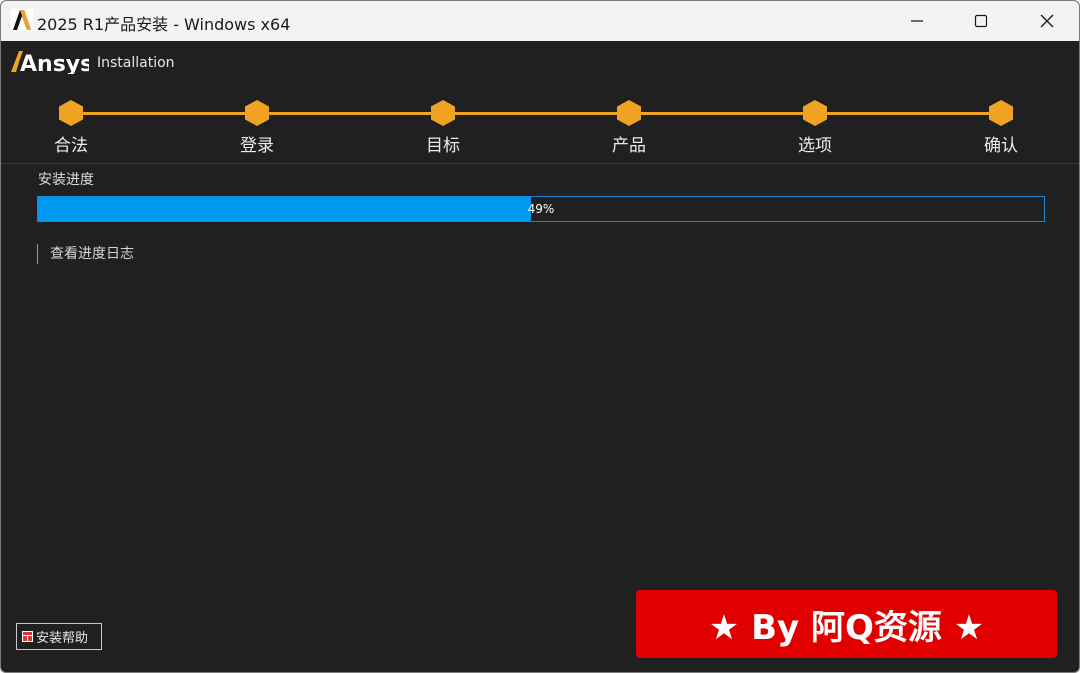  I want to click on step-label: 目标, so click(443, 146).